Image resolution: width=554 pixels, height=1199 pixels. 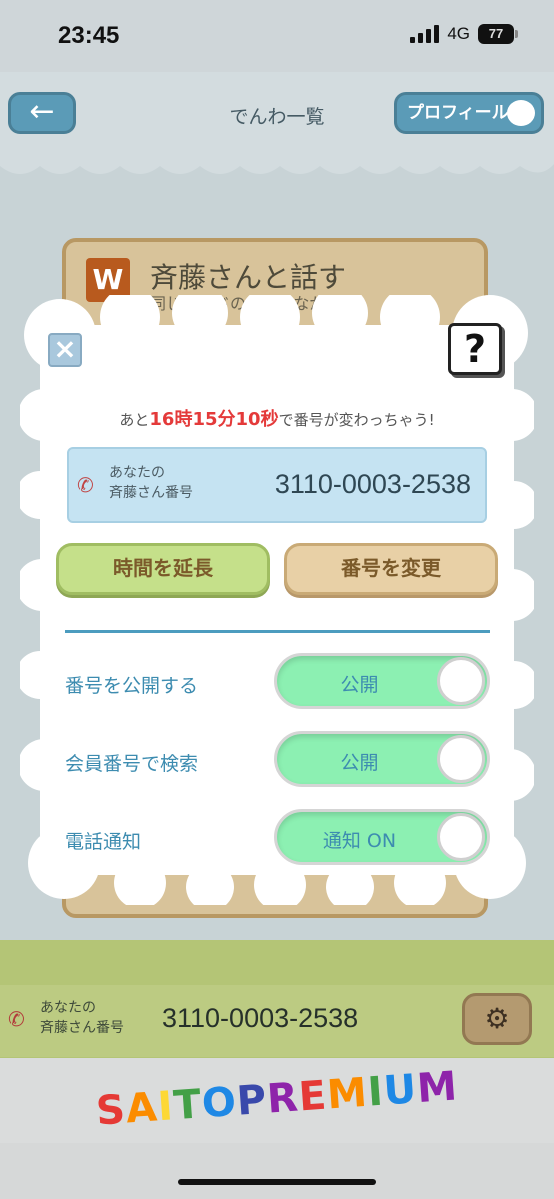 I want to click on setting-row-publish-number: 番号を公開する 公開, so click(x=277, y=682).